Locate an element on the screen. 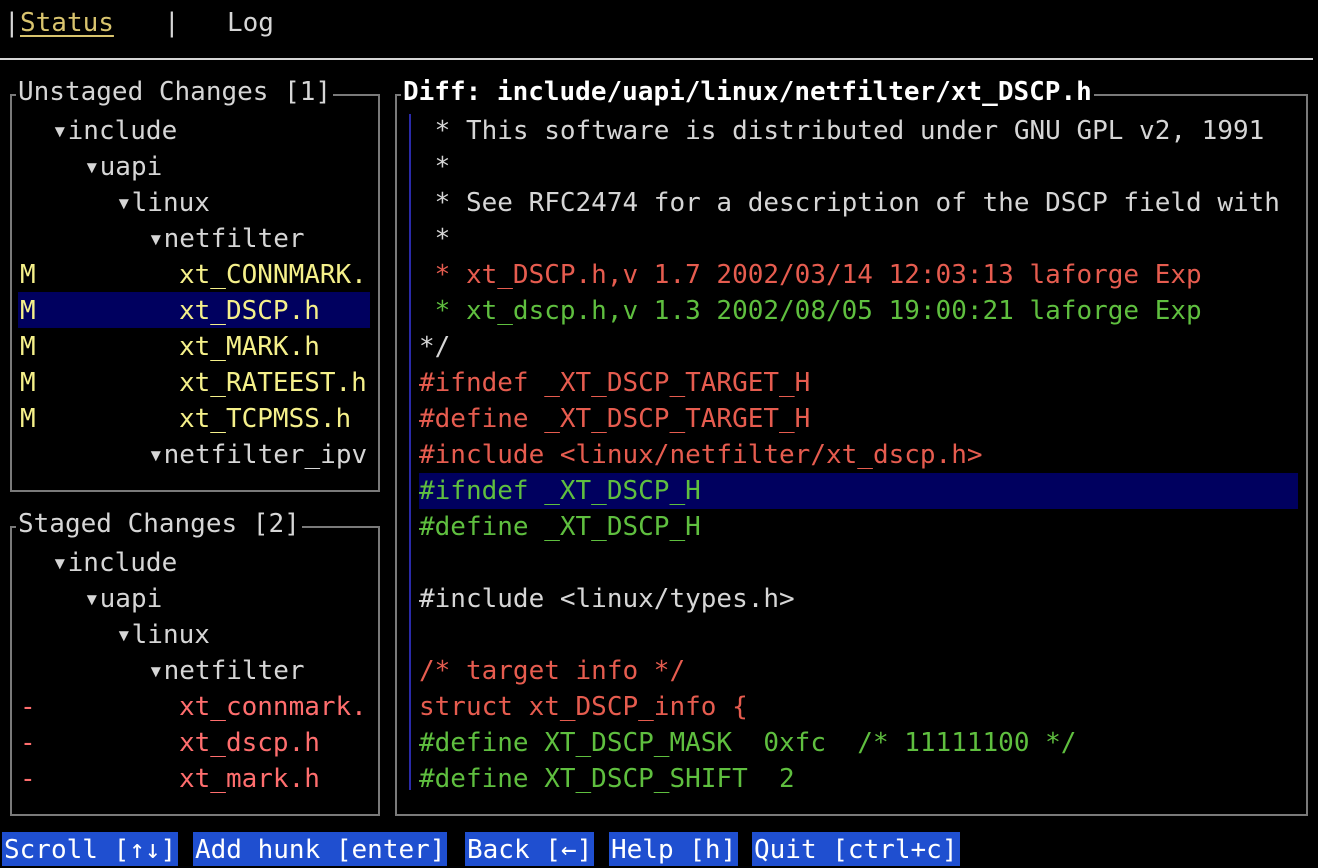 The height and width of the screenshot is (868, 1318). unstaged-changes-title: Unstaged Changes [1] is located at coordinates (175, 92).